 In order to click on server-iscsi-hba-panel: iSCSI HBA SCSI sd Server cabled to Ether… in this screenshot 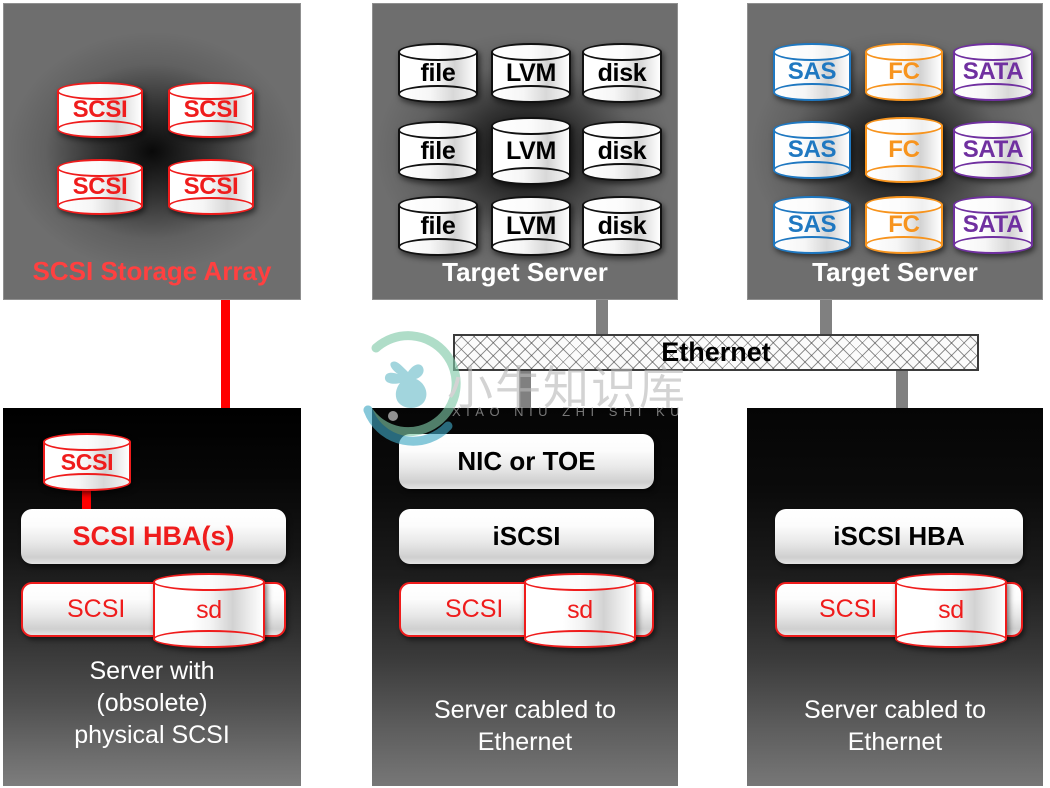, I will do `click(895, 597)`.